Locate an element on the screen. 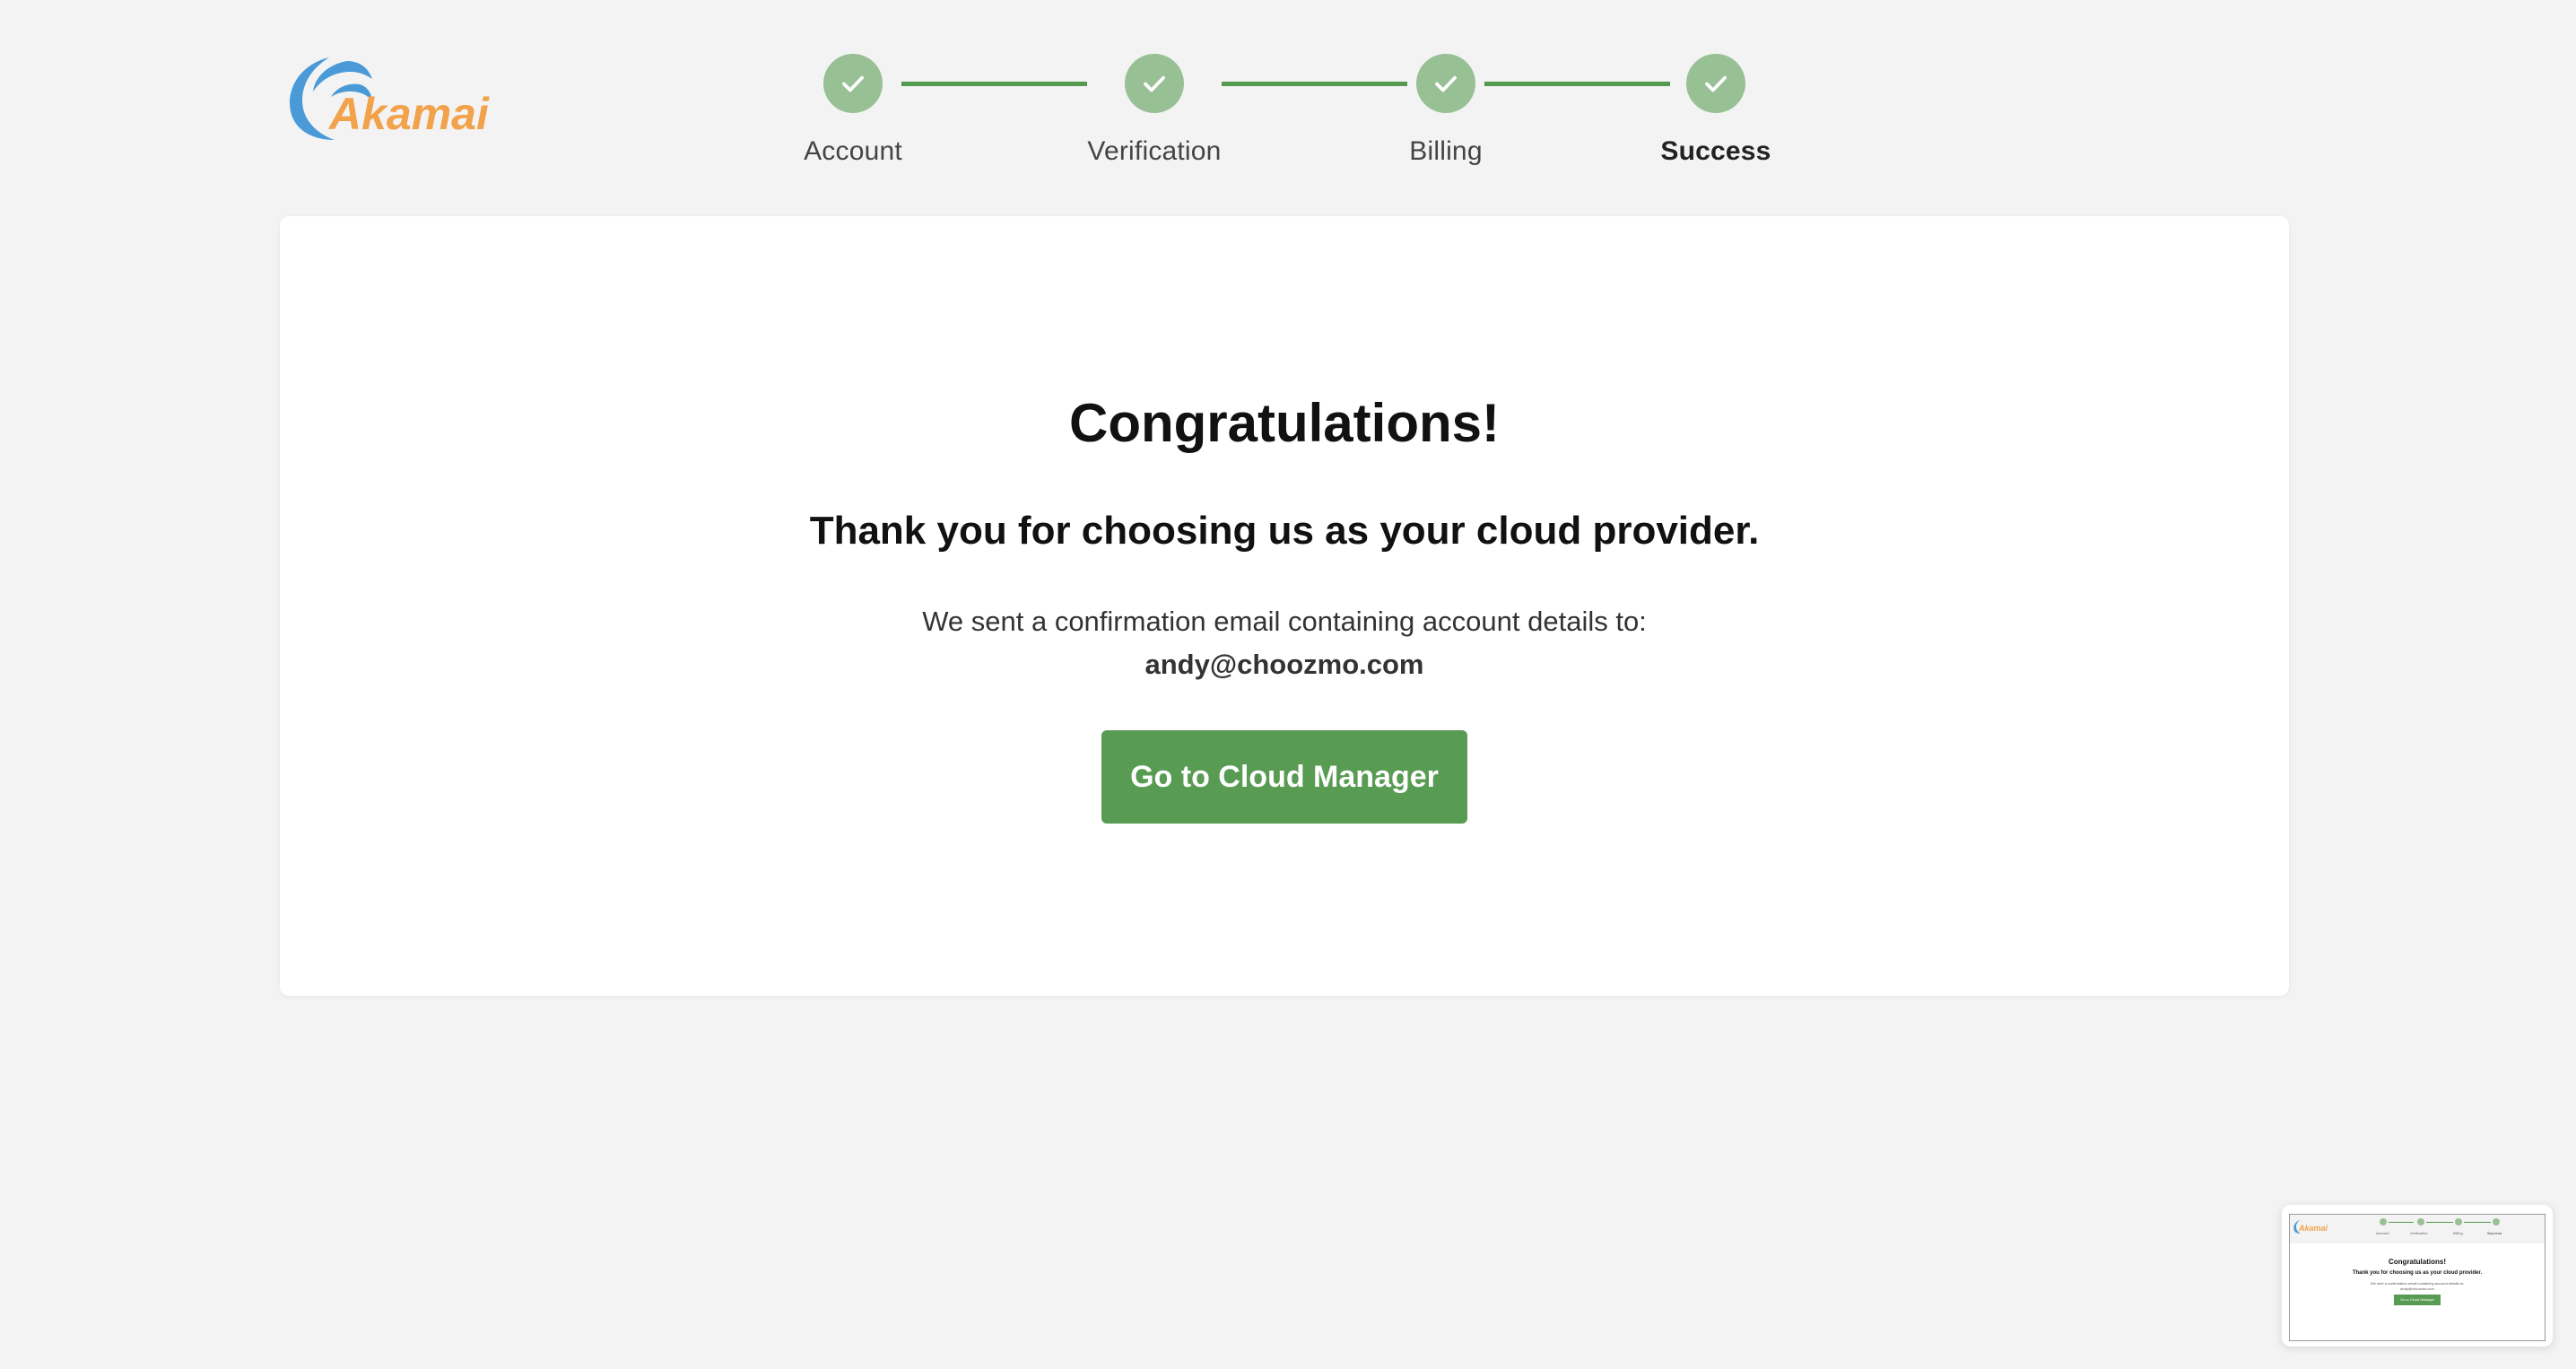  thumbnail-step-label: Success is located at coordinates (2494, 1233).